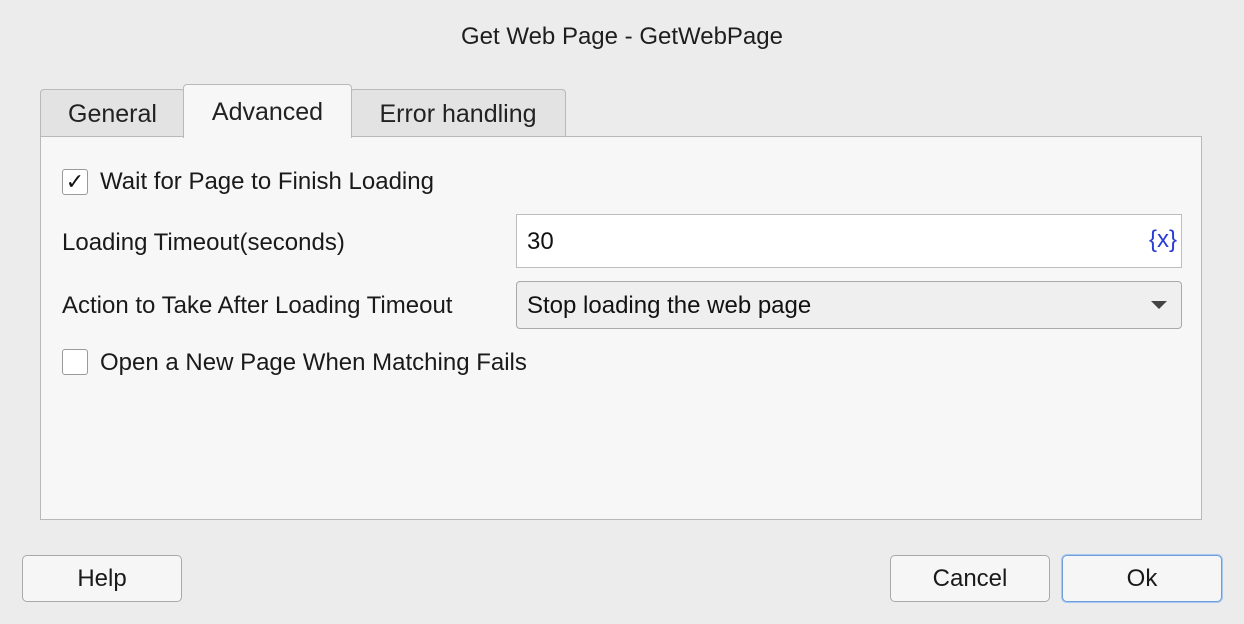 The width and height of the screenshot is (1244, 624). Describe the element at coordinates (849, 305) in the screenshot. I see `timeout-action-select: Stop loading the web page` at that location.